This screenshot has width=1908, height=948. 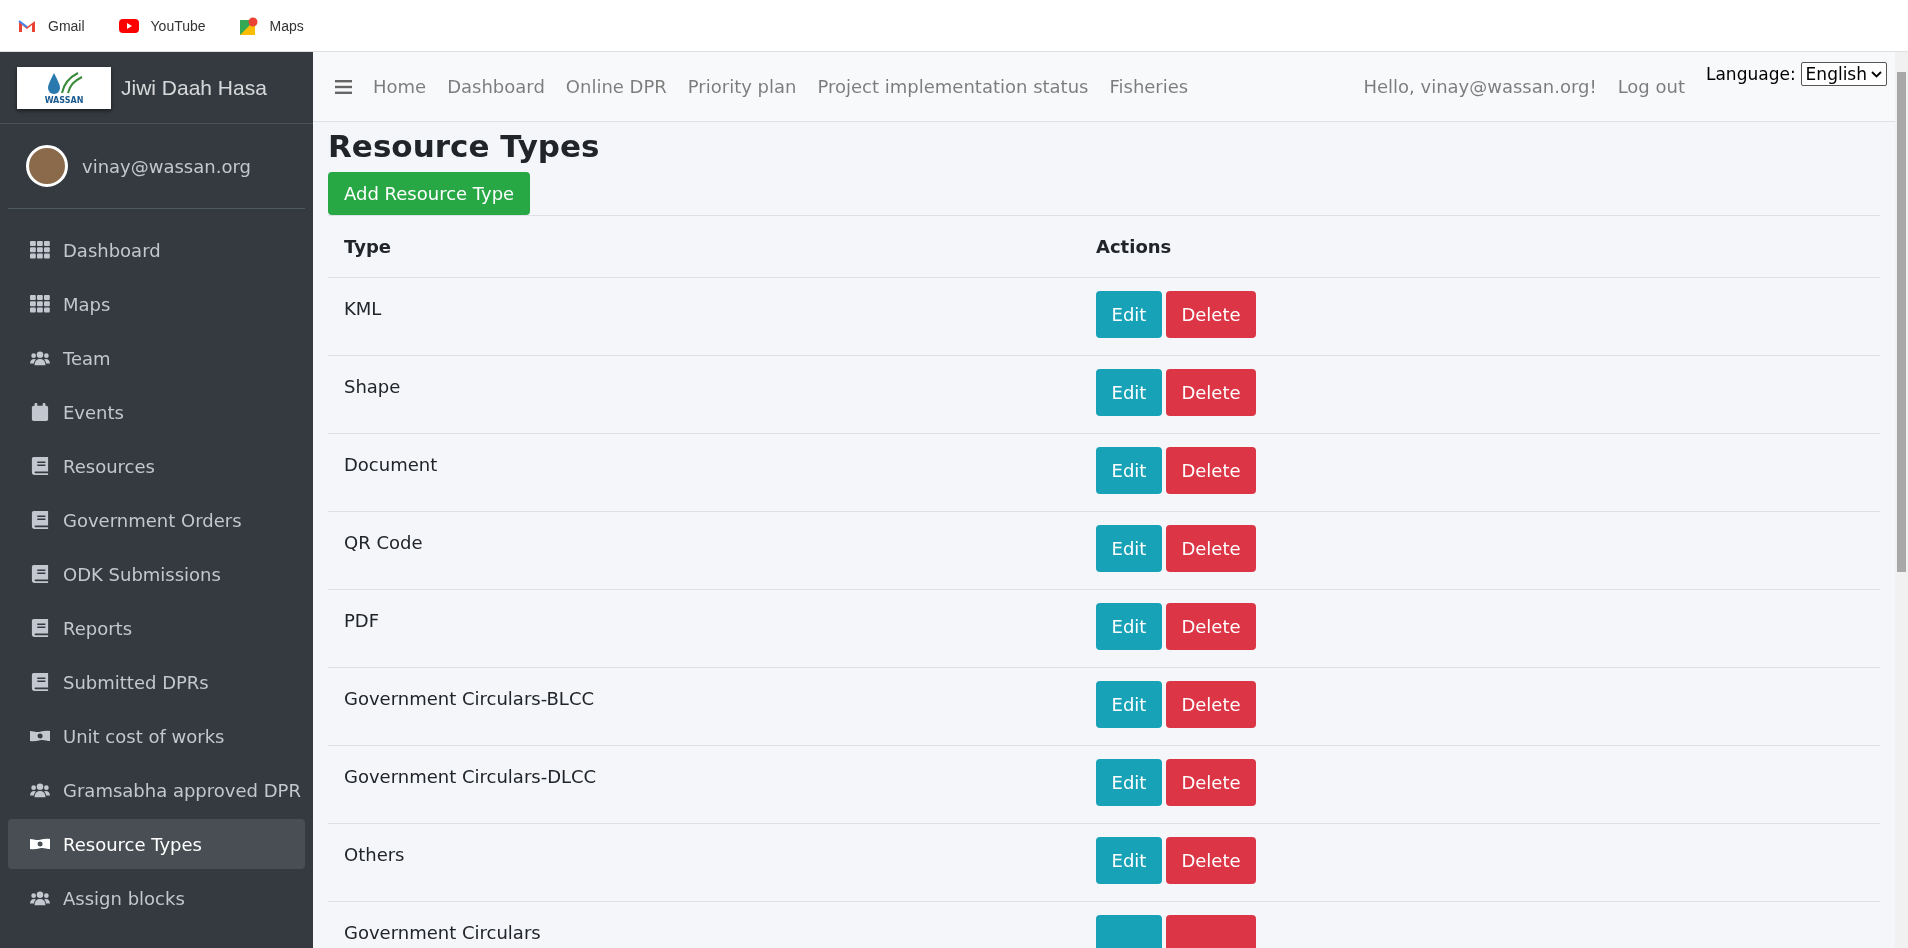 What do you see at coordinates (704, 246) in the screenshot?
I see `column-header: Type` at bounding box center [704, 246].